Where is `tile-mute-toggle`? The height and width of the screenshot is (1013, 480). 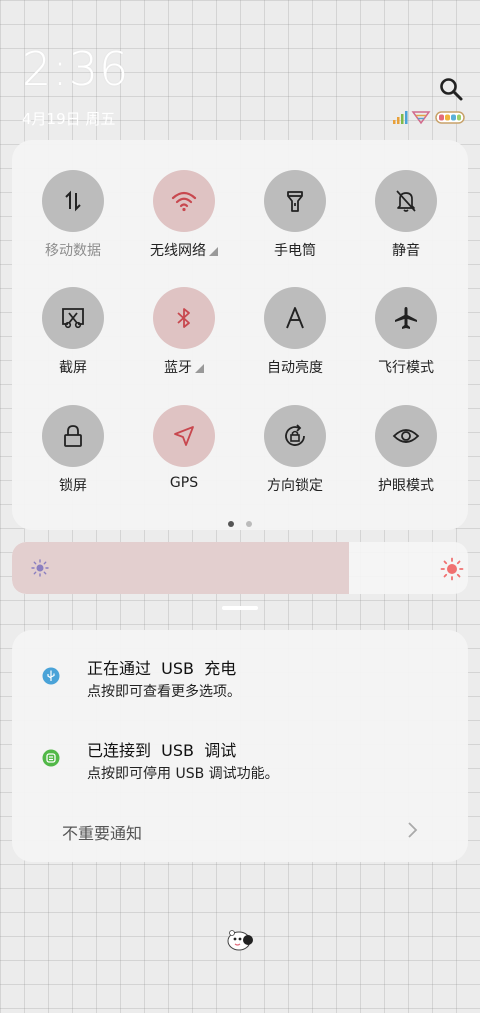
tile-mute-toggle is located at coordinates (406, 201).